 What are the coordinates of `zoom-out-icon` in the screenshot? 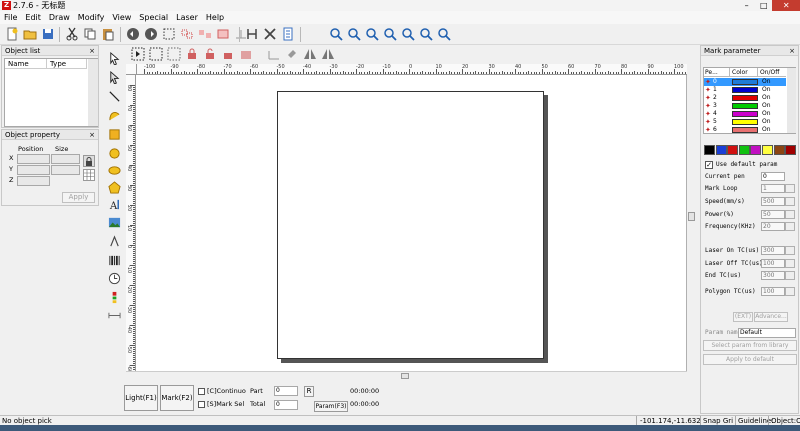 It's located at (354, 34).